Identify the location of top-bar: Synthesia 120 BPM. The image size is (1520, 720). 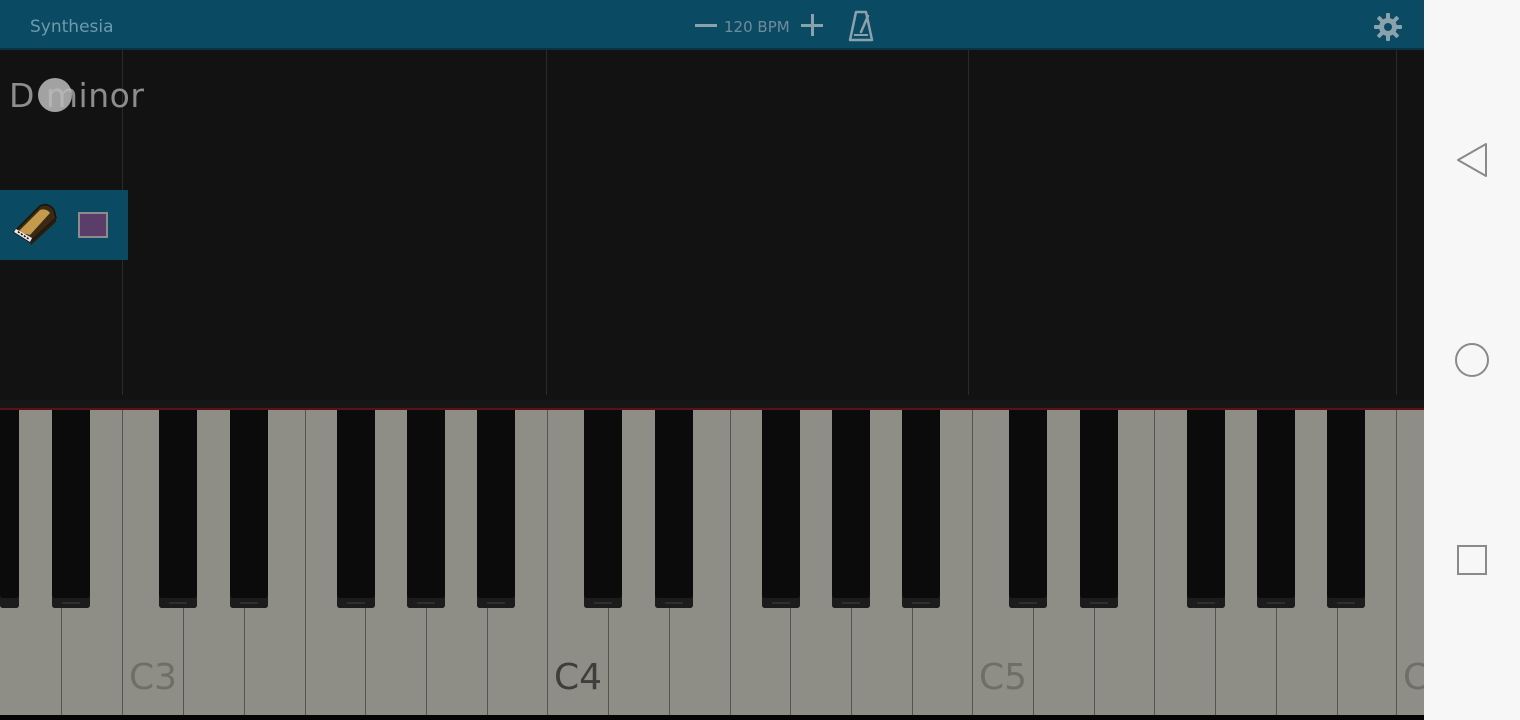
(712, 25).